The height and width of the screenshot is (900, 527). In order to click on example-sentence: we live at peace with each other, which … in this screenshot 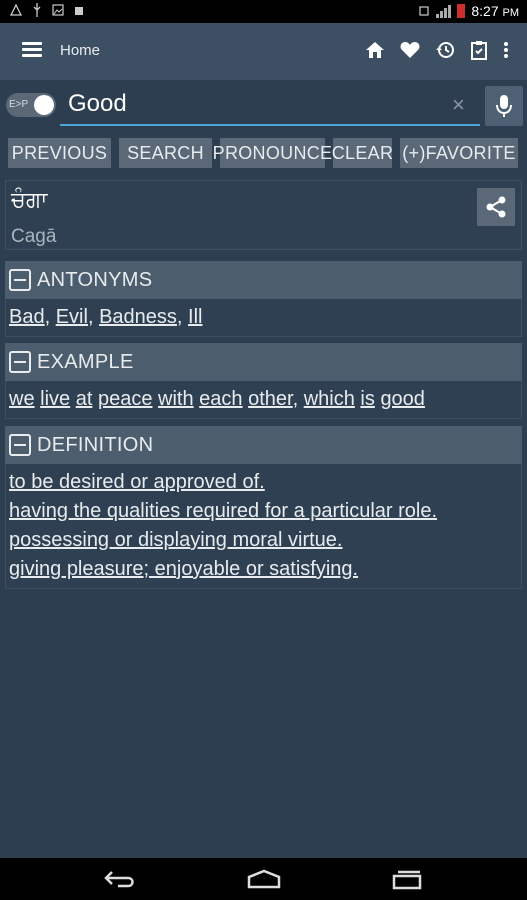, I will do `click(263, 400)`.